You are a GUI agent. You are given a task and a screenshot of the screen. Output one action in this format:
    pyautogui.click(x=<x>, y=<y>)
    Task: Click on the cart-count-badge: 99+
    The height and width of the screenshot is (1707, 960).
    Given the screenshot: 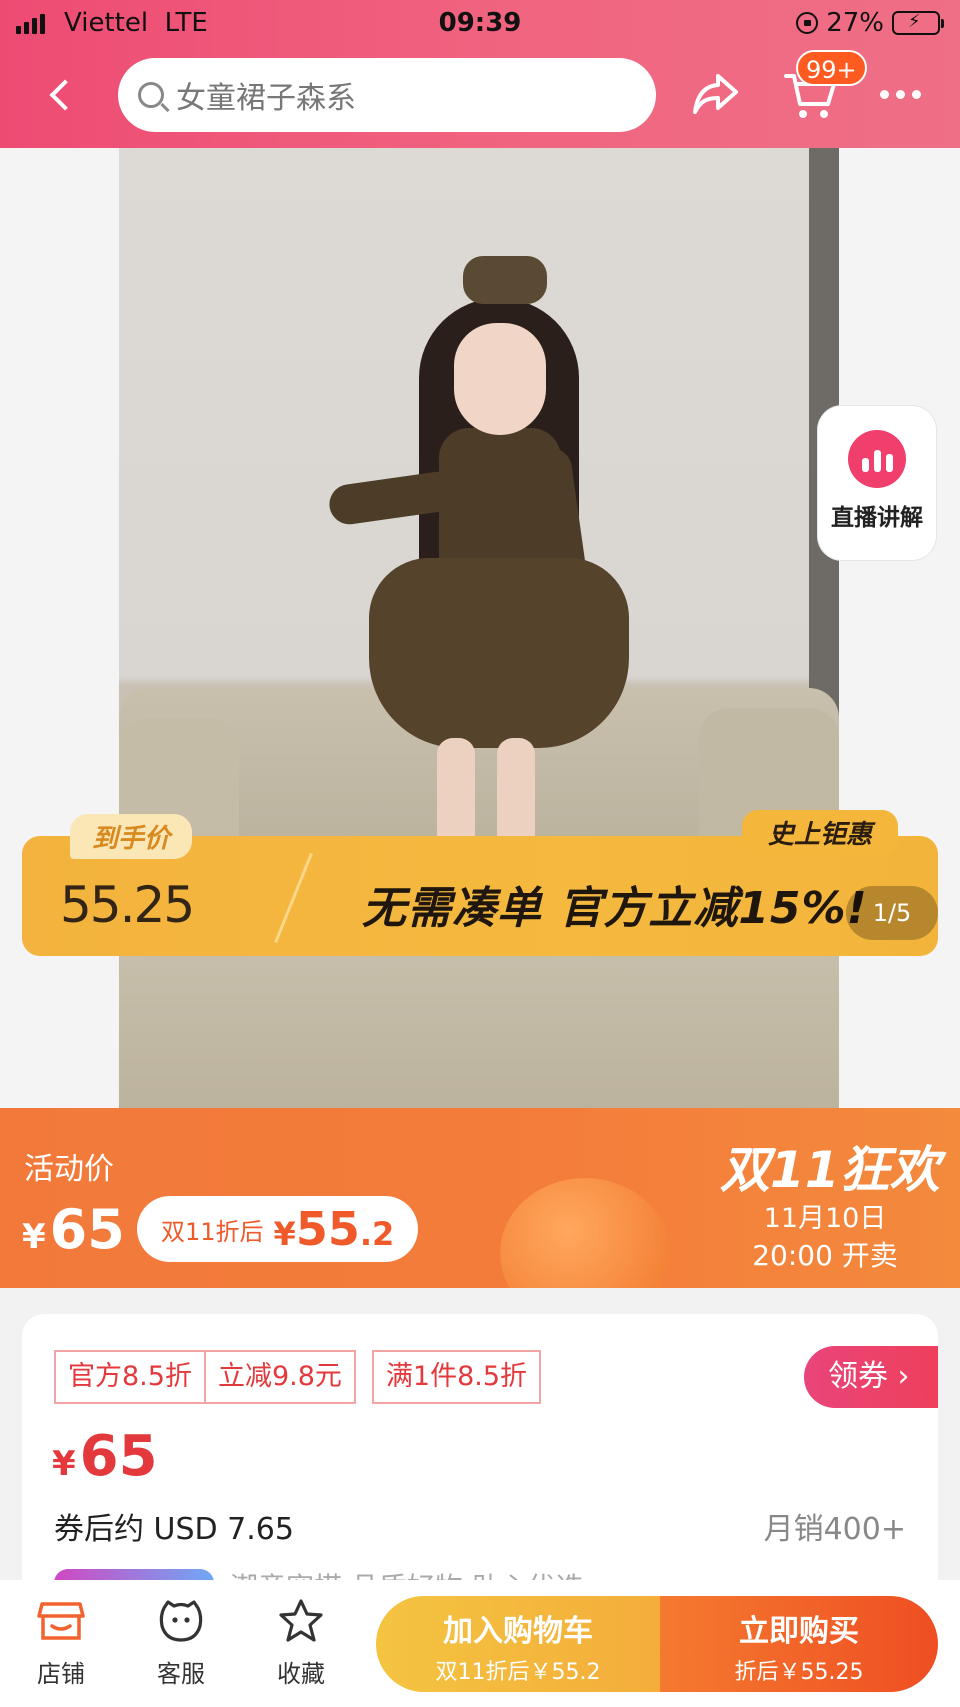 What is the action you would take?
    pyautogui.click(x=831, y=68)
    